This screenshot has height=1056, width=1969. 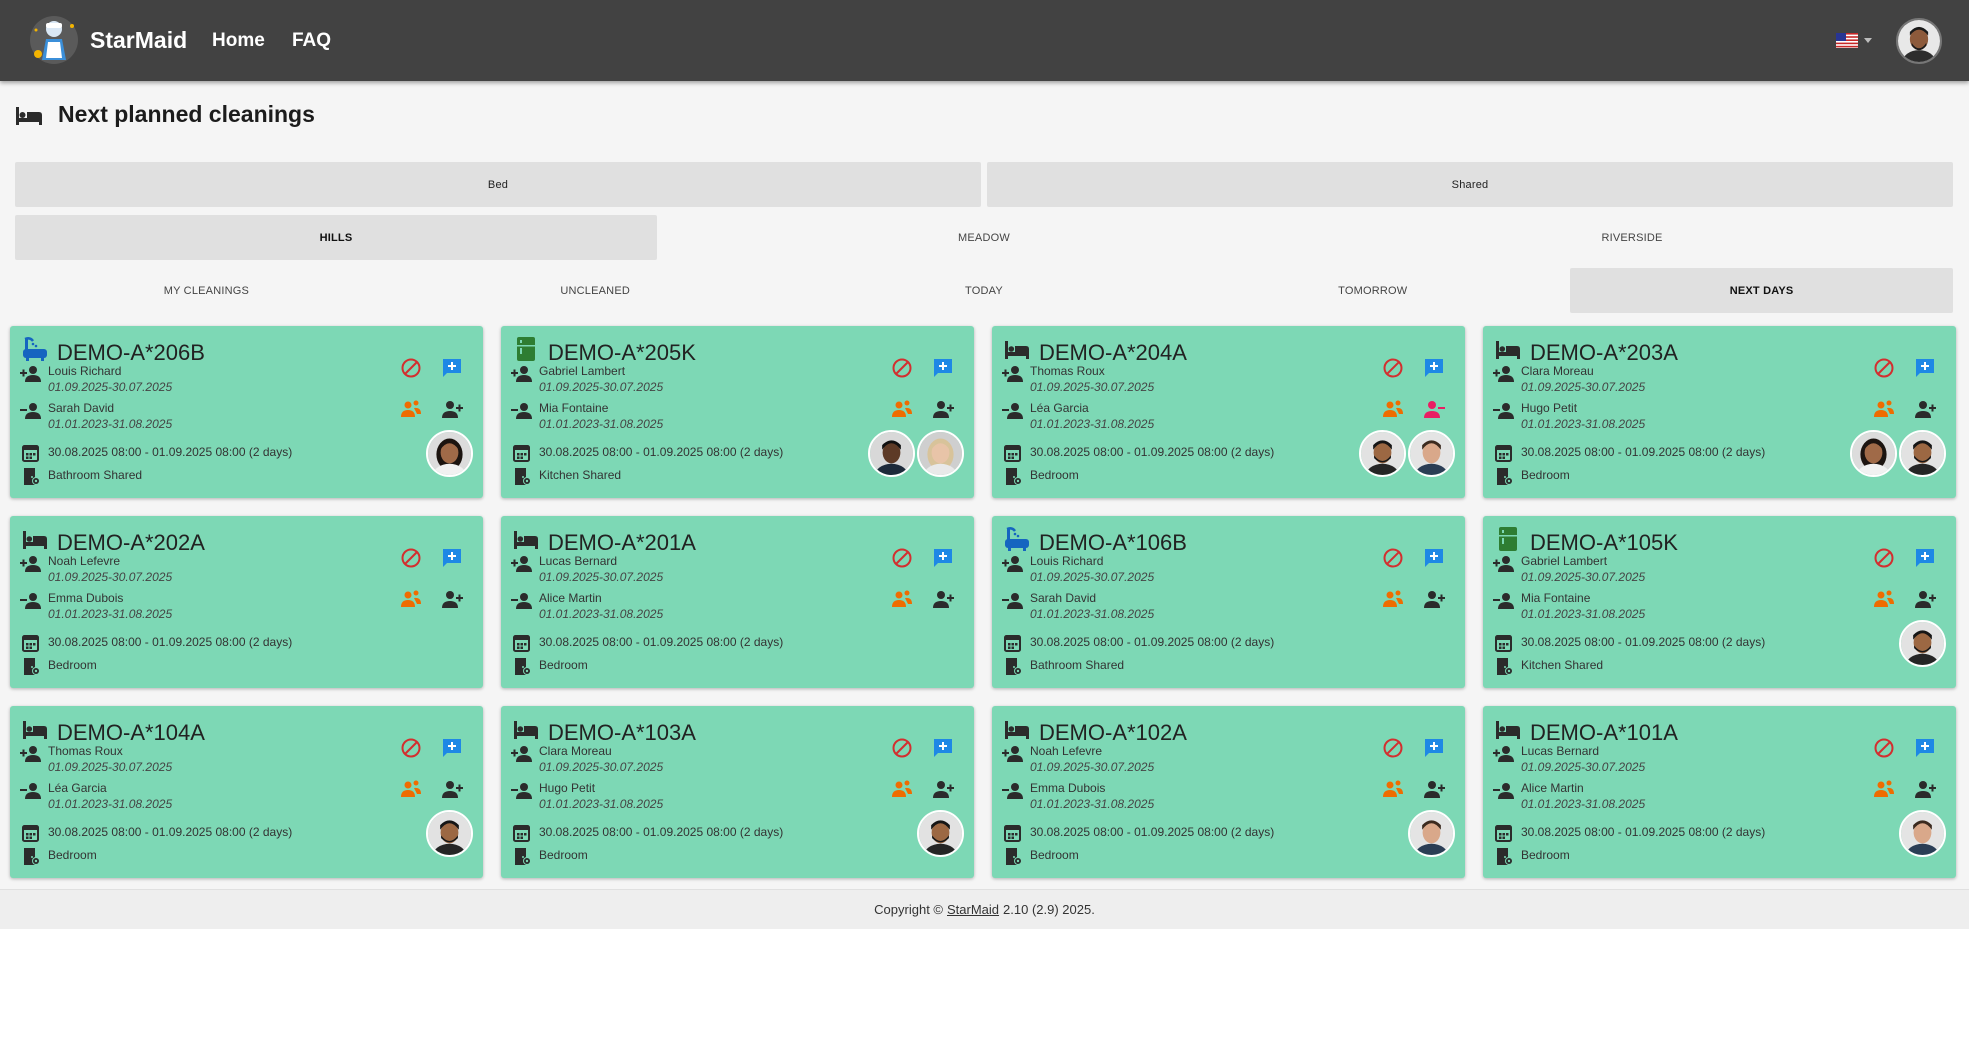 What do you see at coordinates (984, 237) in the screenshot?
I see `tab-meadow: MEADOW` at bounding box center [984, 237].